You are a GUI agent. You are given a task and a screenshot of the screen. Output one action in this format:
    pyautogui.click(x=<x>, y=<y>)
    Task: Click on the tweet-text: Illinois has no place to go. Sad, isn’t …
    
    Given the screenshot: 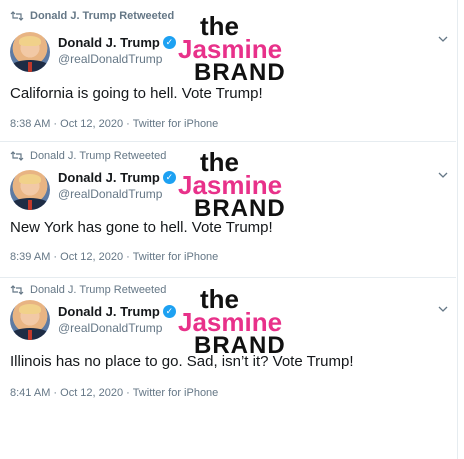 What is the action you would take?
    pyautogui.click(x=182, y=361)
    